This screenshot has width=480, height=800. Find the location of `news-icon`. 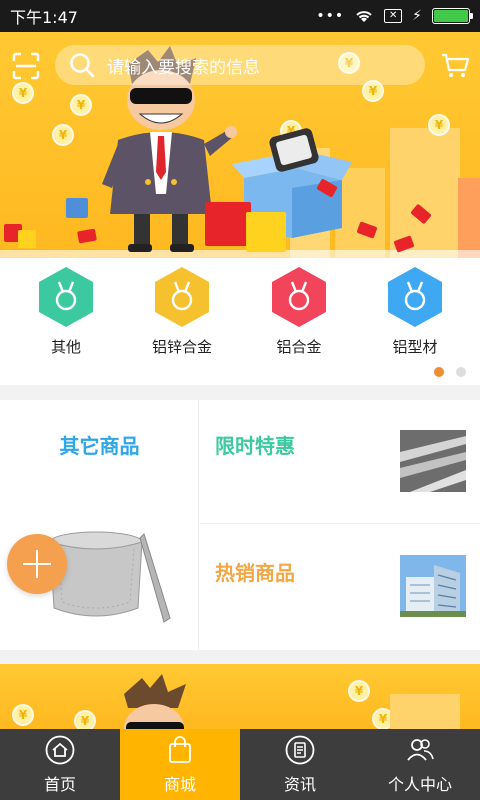

news-icon is located at coordinates (300, 749).